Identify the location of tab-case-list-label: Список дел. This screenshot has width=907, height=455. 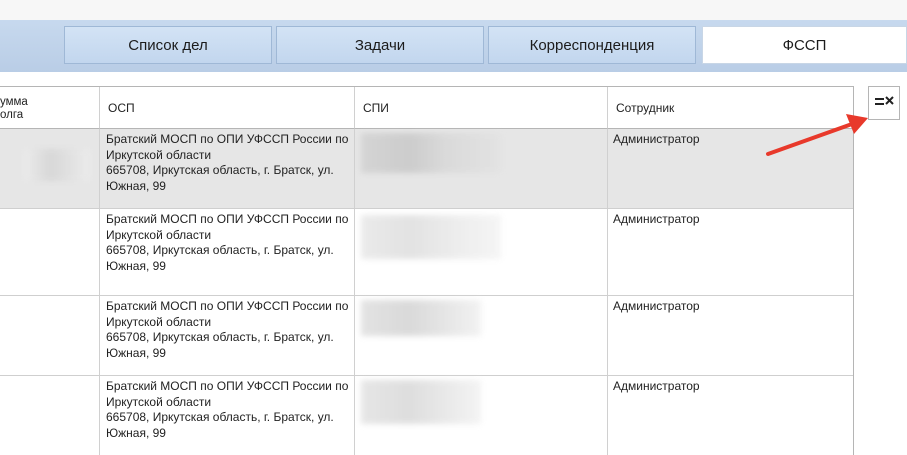
(168, 45).